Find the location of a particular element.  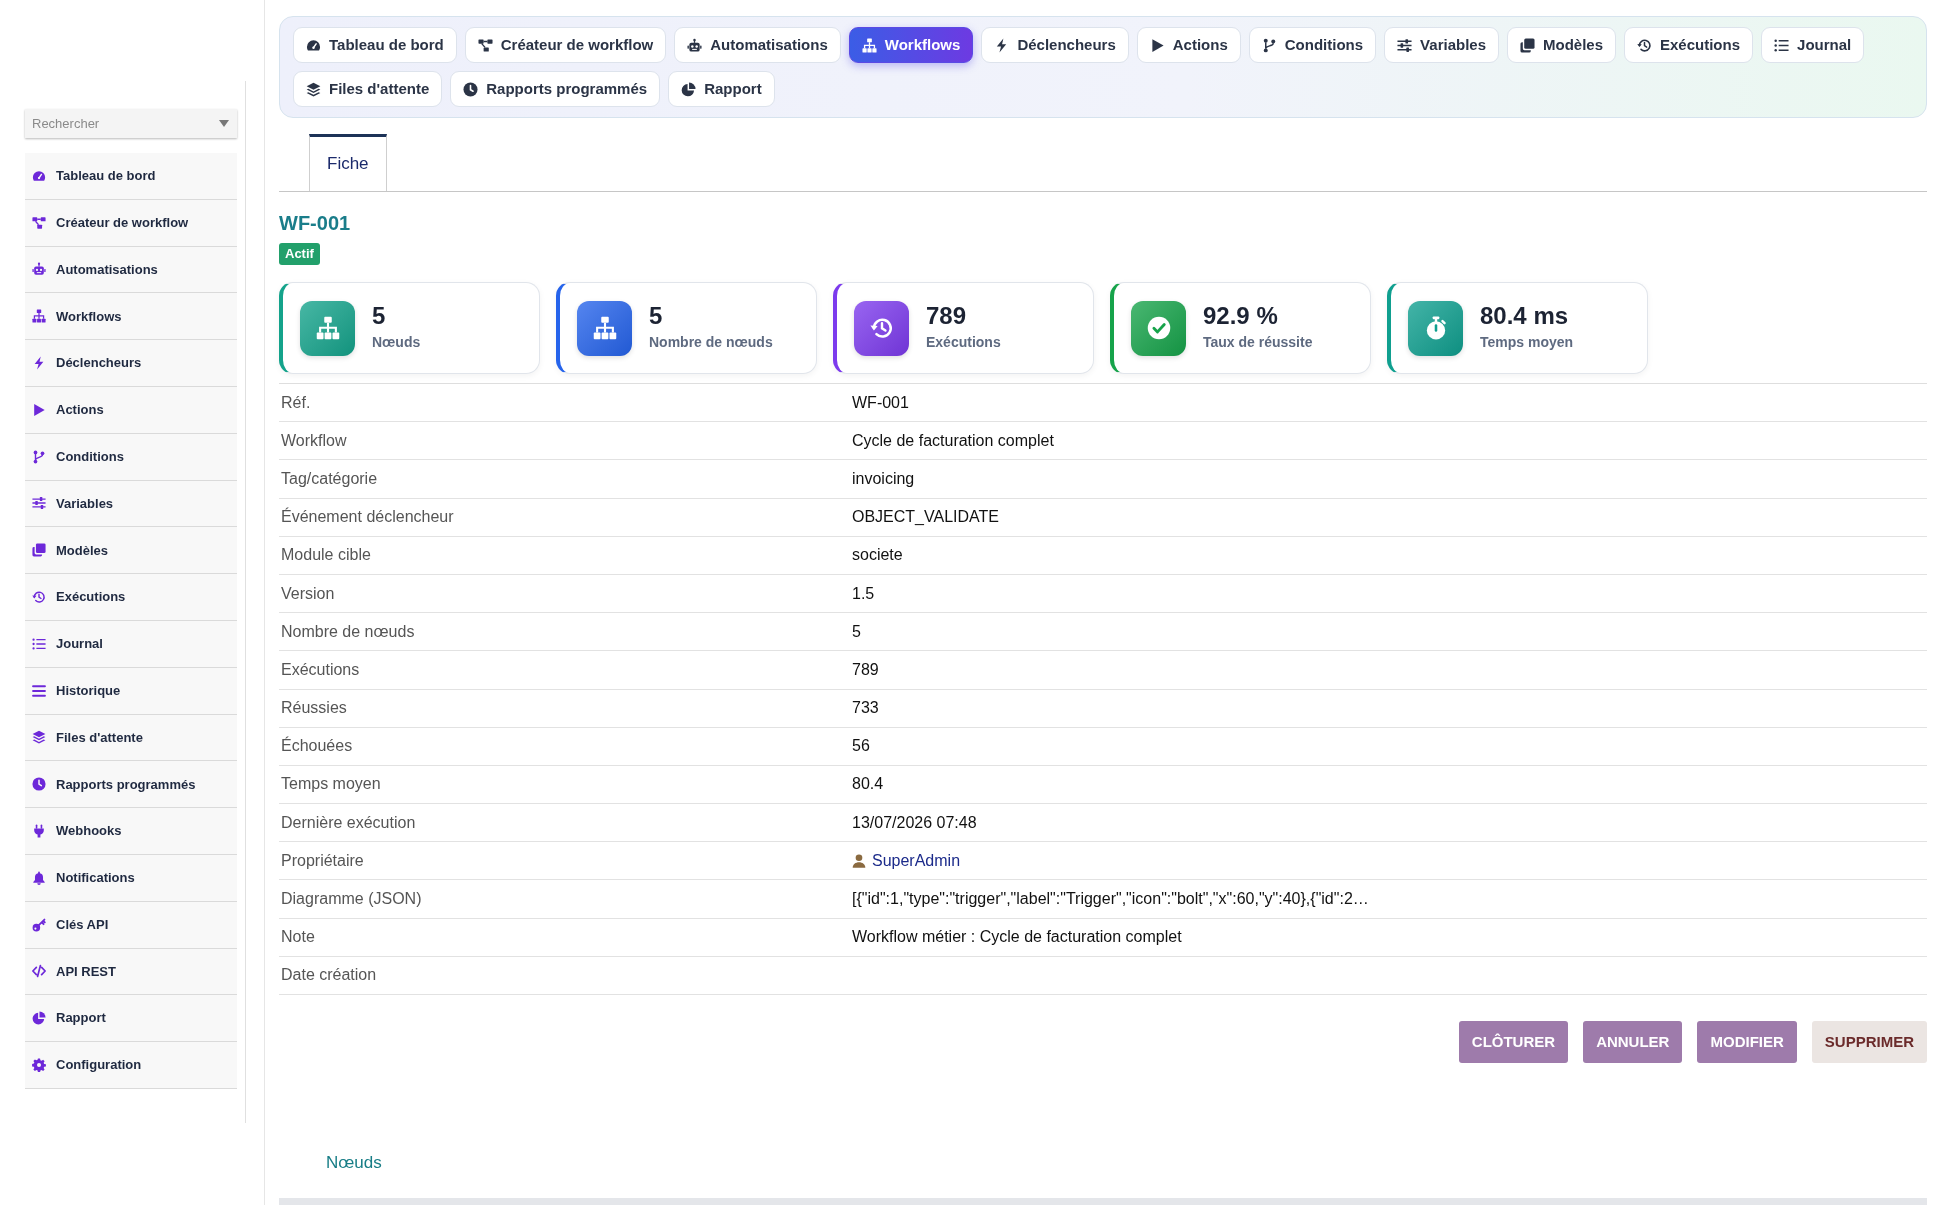

nav-tab: Exécutions is located at coordinates (1689, 45).